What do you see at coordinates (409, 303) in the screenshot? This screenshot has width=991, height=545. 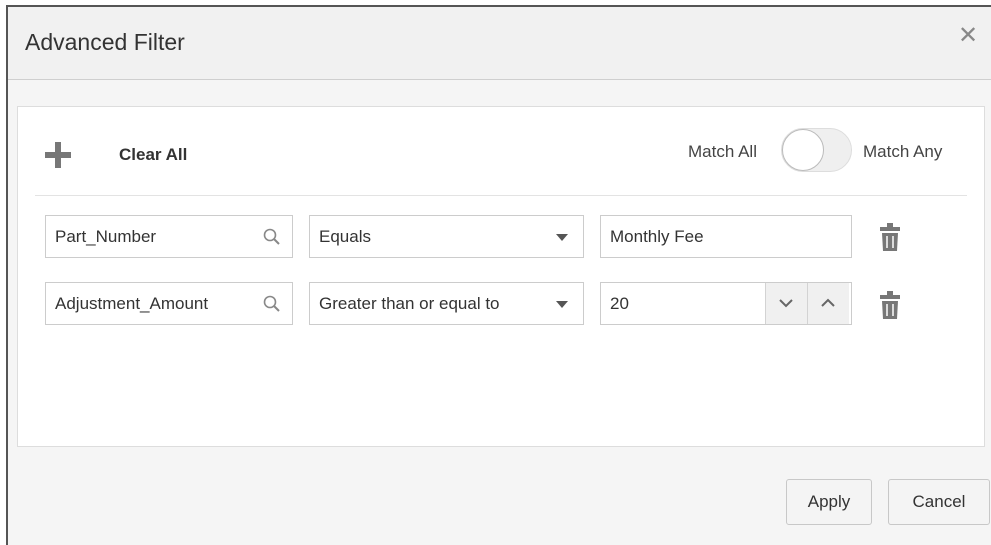 I see `operator-value: Greater than or equal to` at bounding box center [409, 303].